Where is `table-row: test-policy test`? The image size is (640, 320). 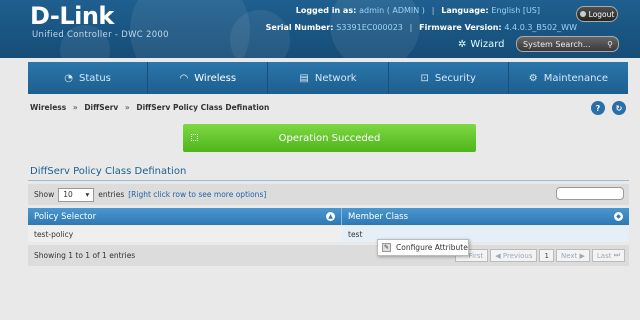
table-row: test-policy test is located at coordinates (328, 234).